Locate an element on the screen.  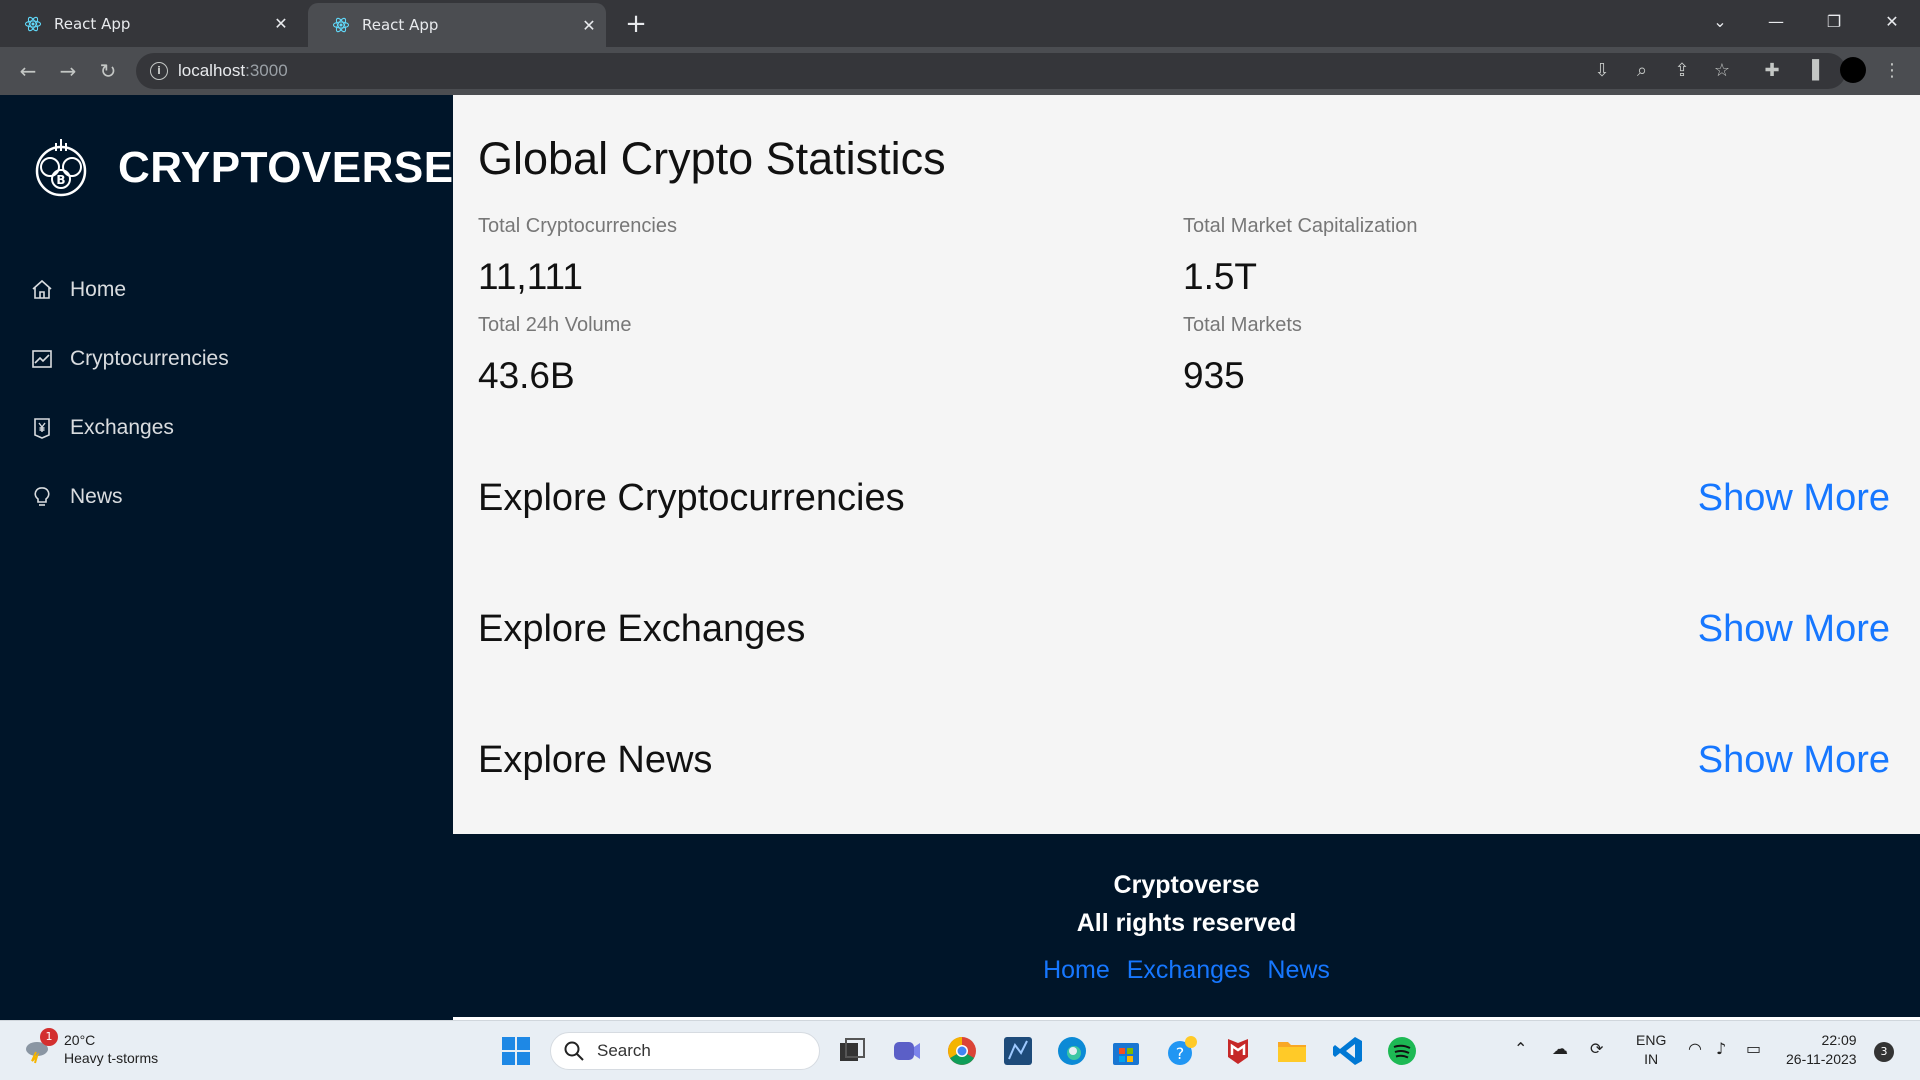
notification-count-badge: 3 is located at coordinates (1884, 1052).